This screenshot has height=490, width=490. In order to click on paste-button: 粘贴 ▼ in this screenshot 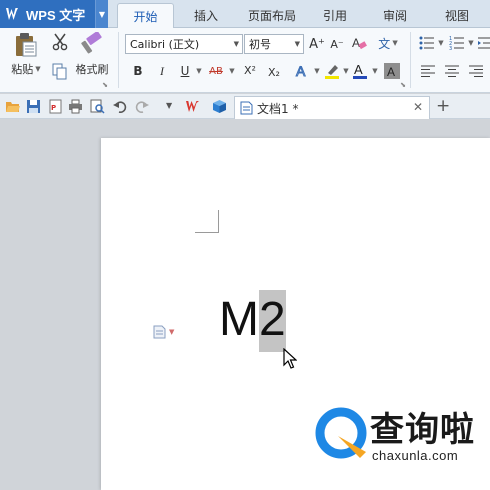, I will do `click(26, 54)`.